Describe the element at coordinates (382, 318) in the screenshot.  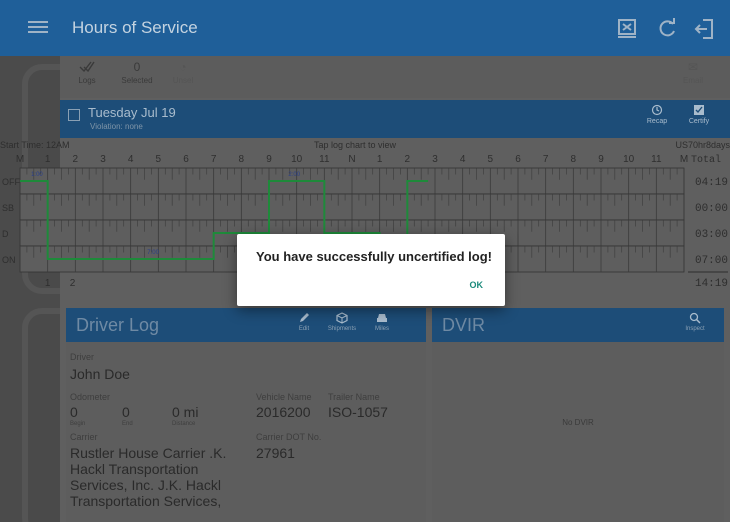
I see `car-icon` at that location.